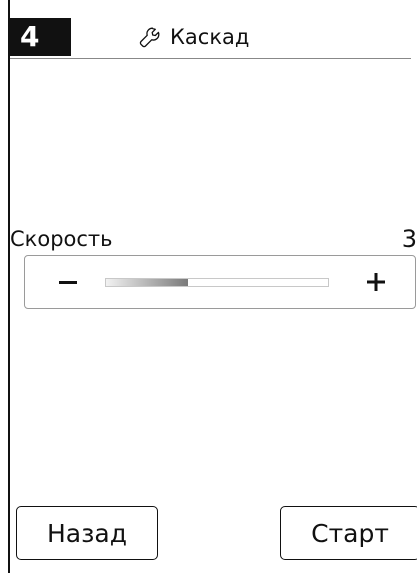 This screenshot has width=417, height=573. I want to click on page-number-badge: 4, so click(40, 37).